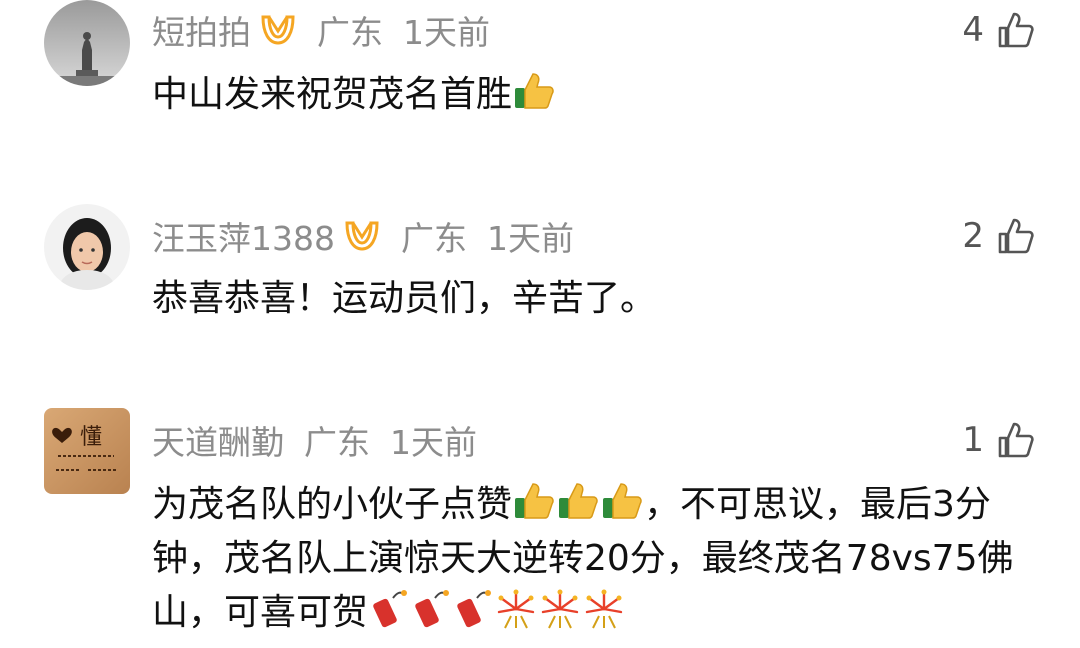 The image size is (1080, 648). Describe the element at coordinates (973, 236) in the screenshot. I see `like-count: 2` at that location.